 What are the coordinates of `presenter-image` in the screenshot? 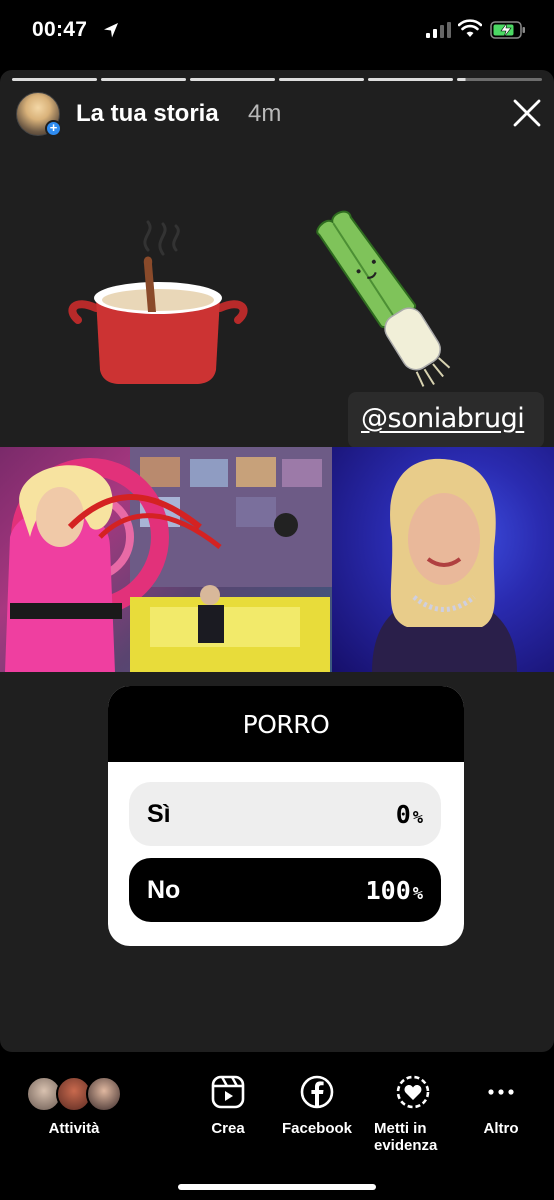 It's located at (444, 565).